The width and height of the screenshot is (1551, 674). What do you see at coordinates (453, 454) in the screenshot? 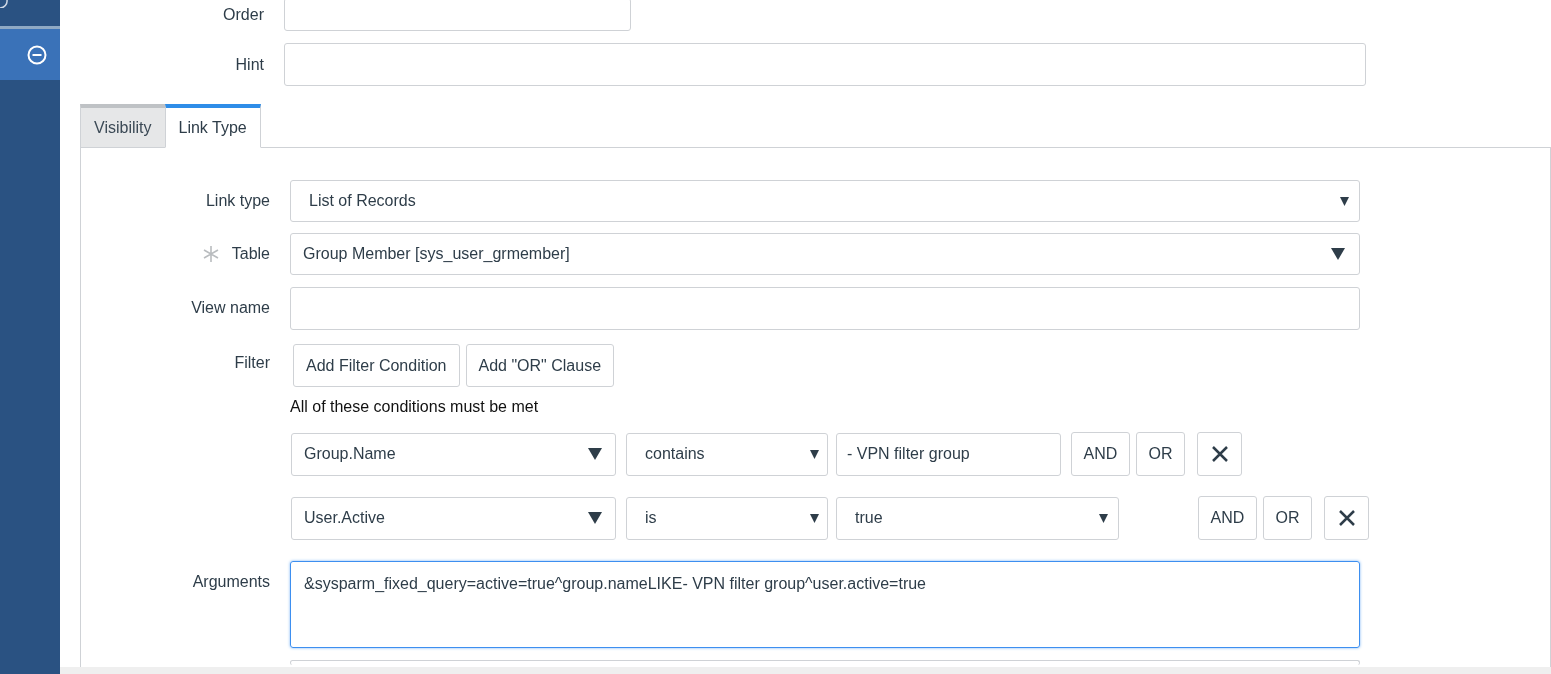
I see `dropdown: Group.Name` at bounding box center [453, 454].